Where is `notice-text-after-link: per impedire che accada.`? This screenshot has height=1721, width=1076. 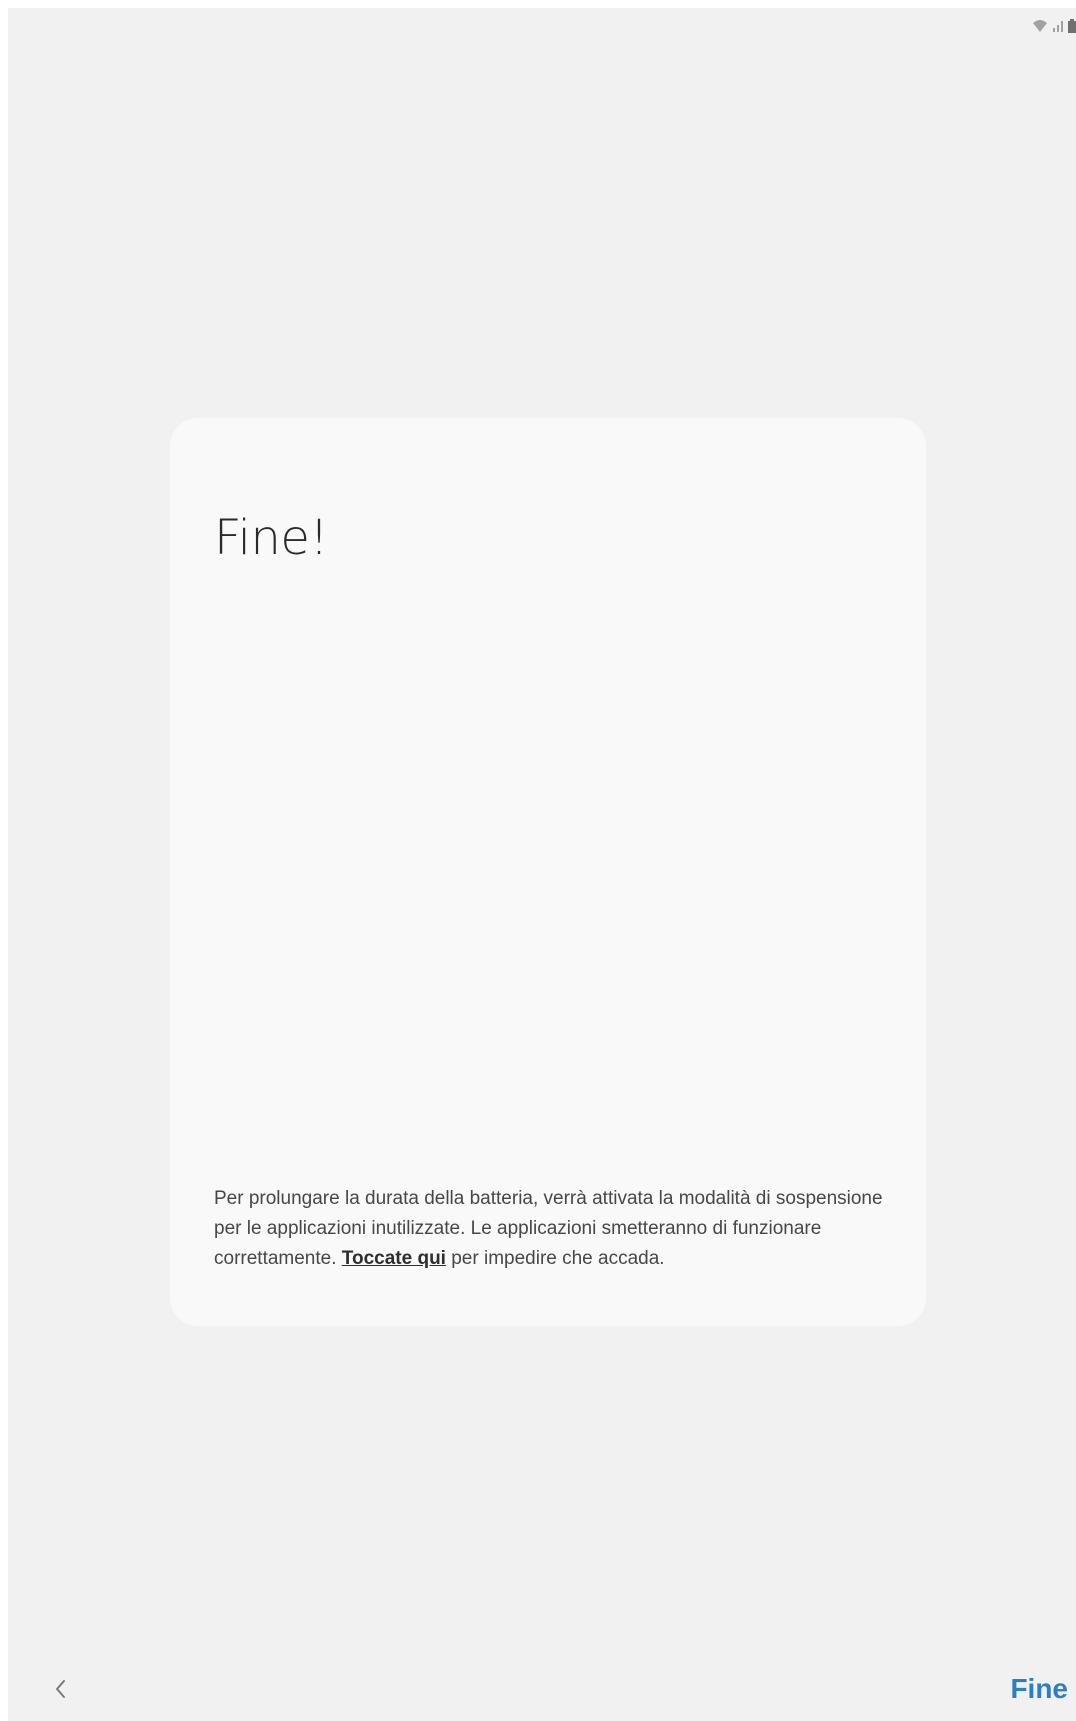 notice-text-after-link: per impedire che accada. is located at coordinates (555, 1258).